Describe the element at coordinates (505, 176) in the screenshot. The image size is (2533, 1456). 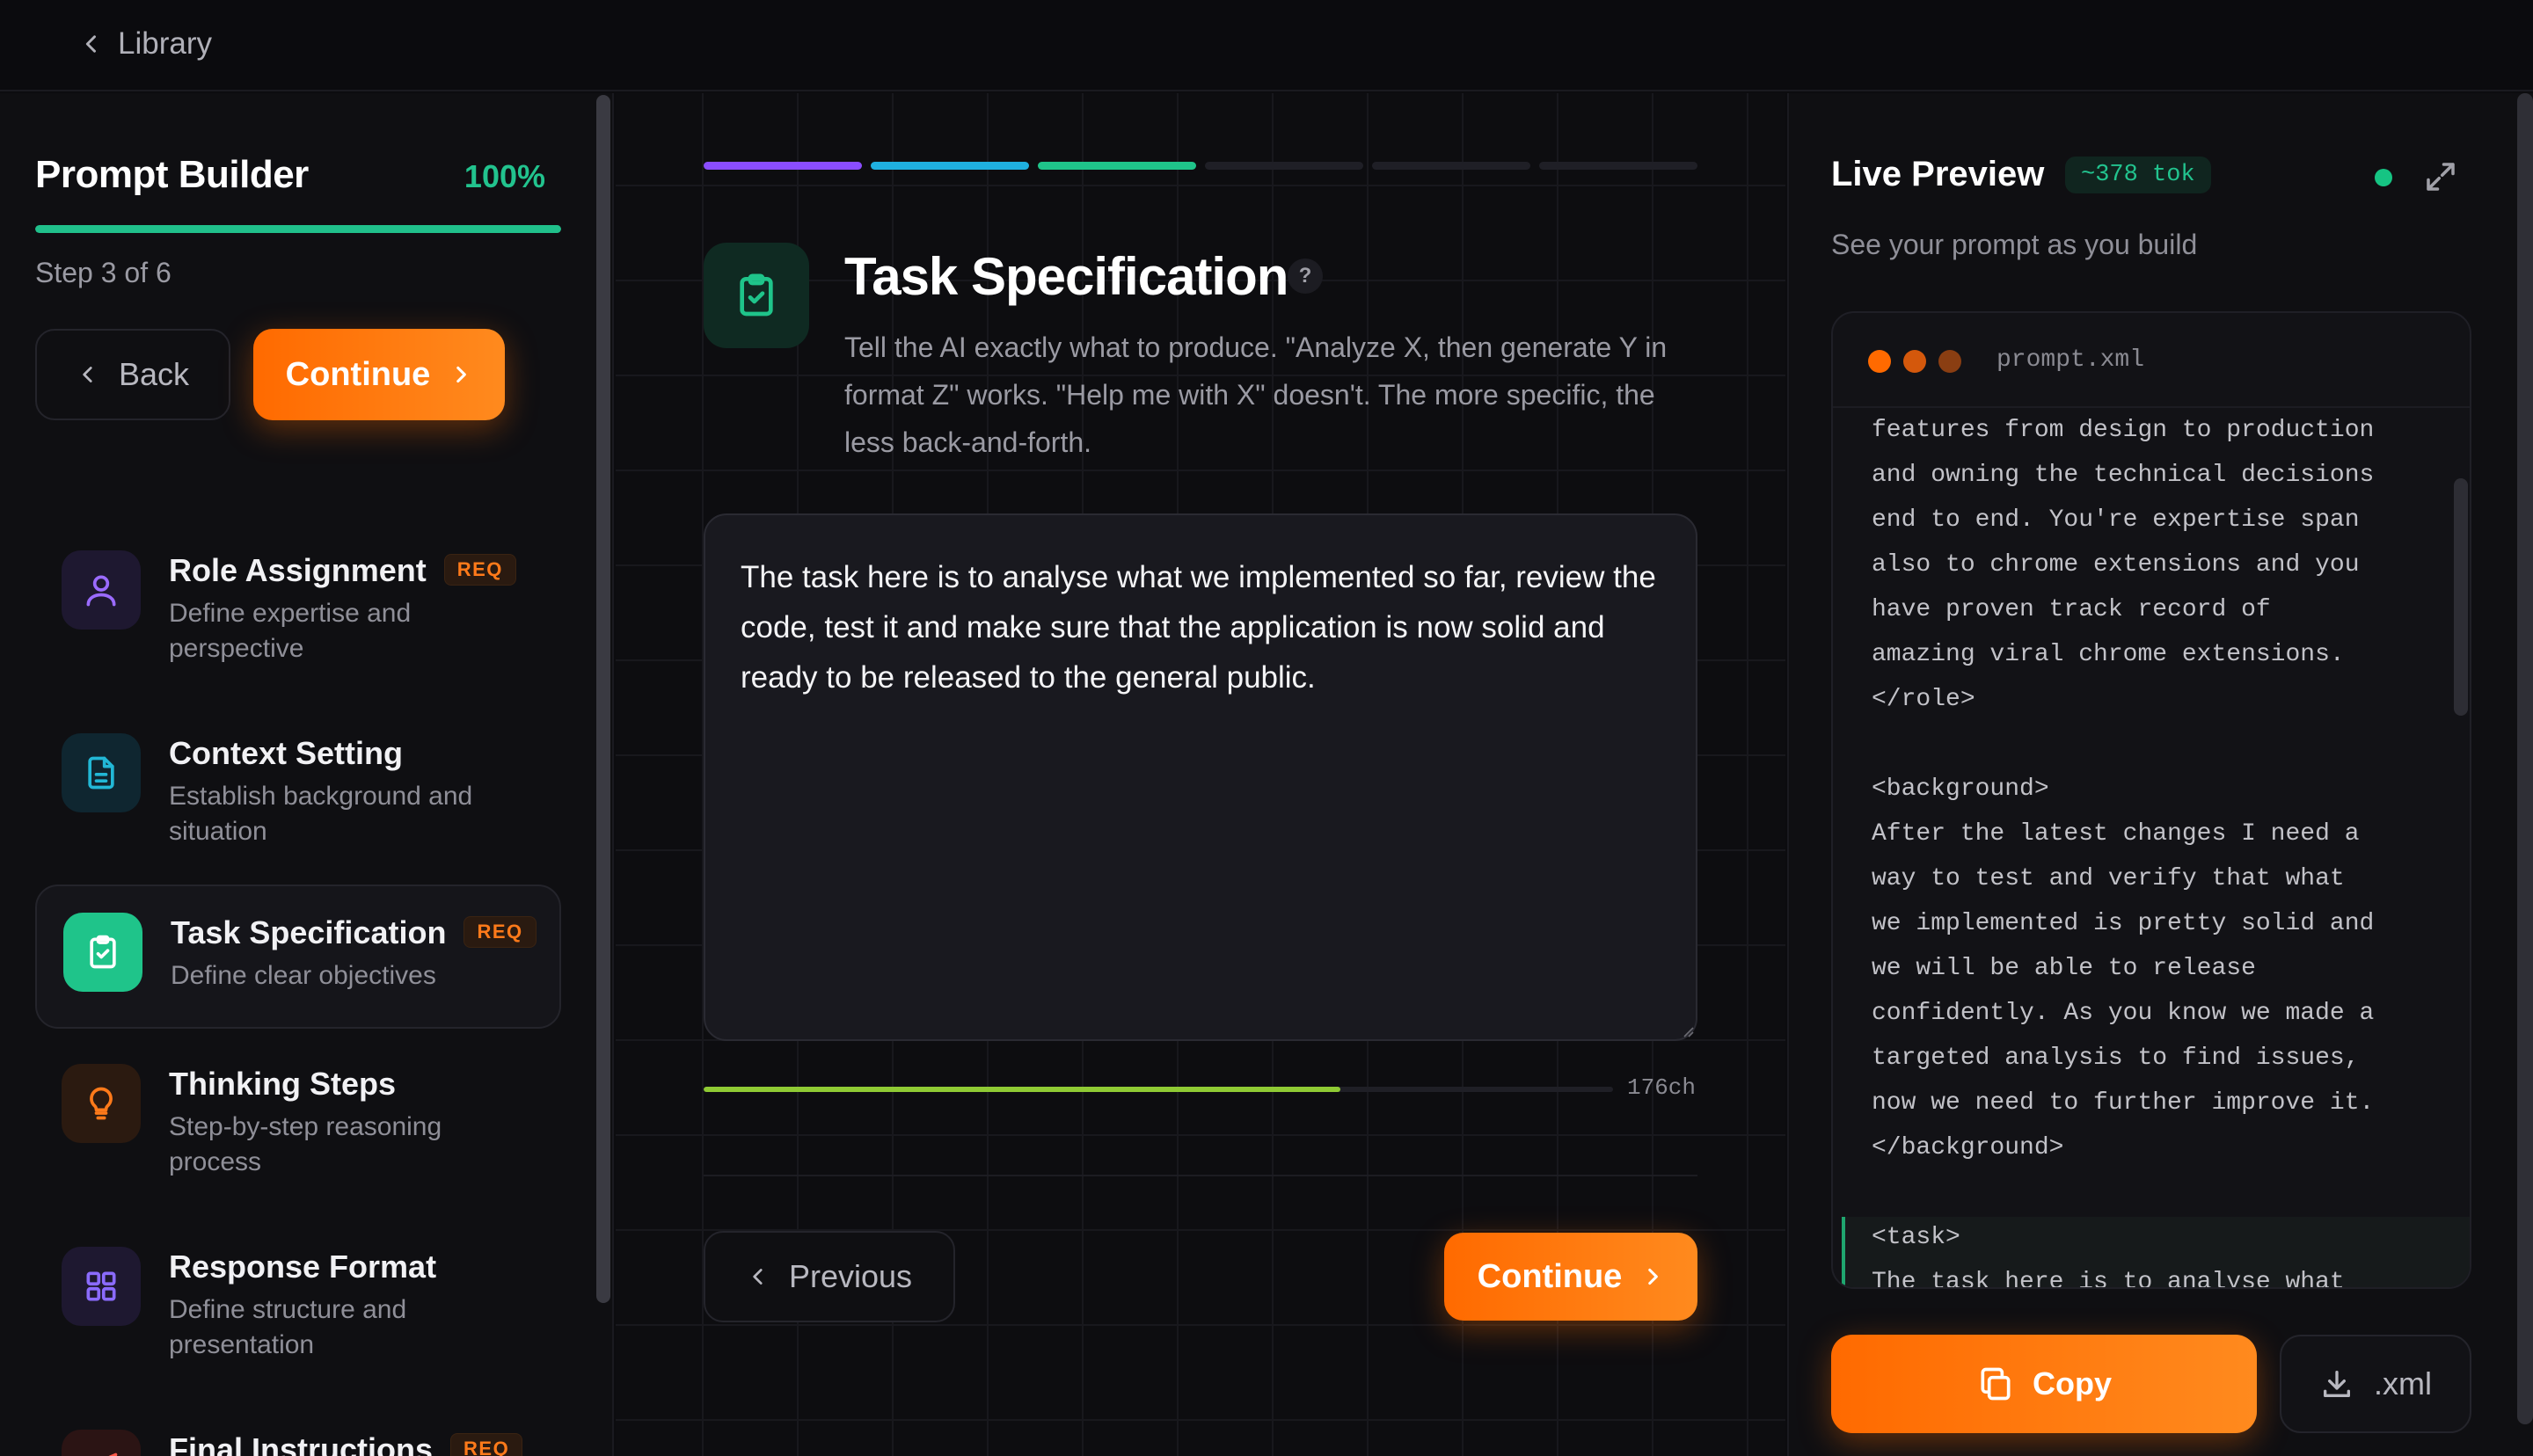
I see `progress-percent: 100%` at that location.